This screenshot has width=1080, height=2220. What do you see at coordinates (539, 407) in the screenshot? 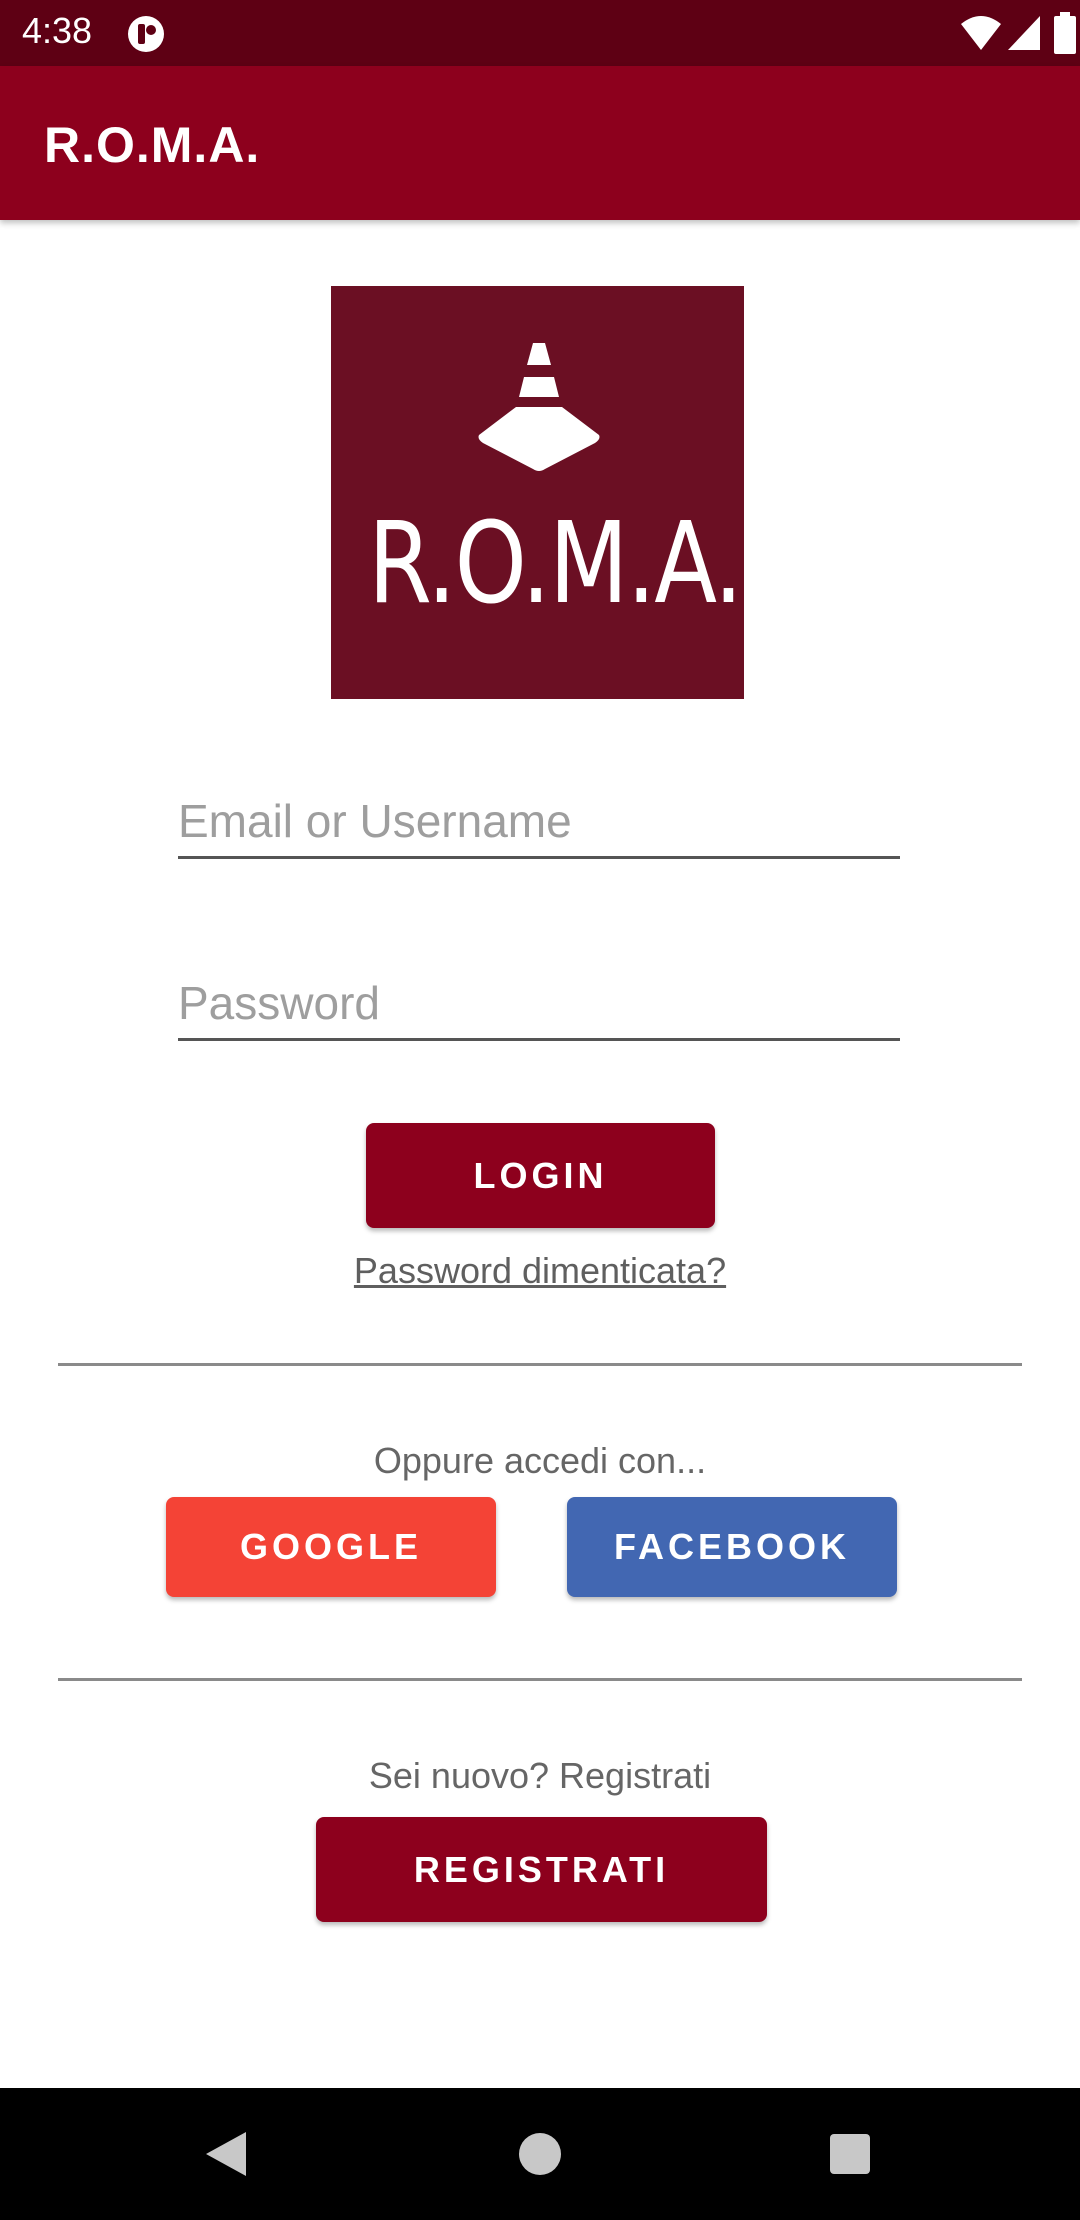
I see `traffic-cone-icon` at bounding box center [539, 407].